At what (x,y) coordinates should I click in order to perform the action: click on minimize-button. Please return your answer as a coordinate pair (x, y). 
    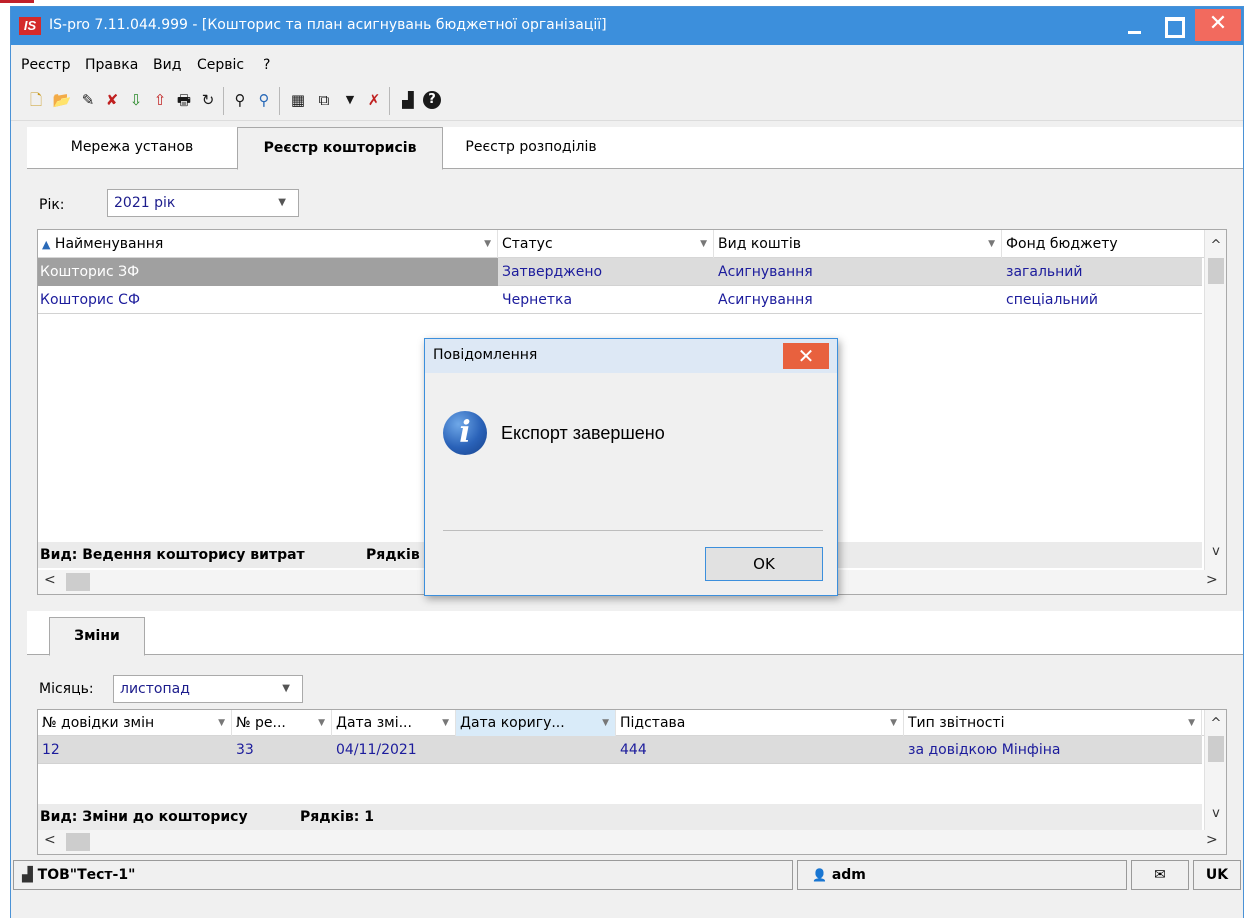
    Looking at the image, I should click on (1134, 25).